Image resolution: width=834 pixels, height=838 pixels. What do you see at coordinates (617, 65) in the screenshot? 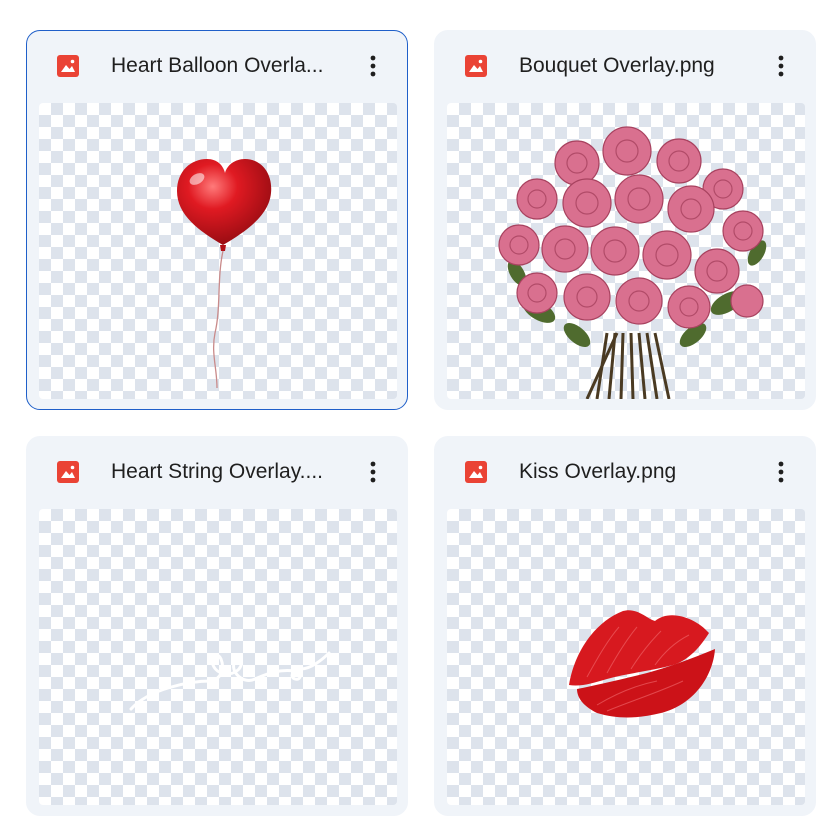
I see `file-name: Bouquet Overlay.png` at bounding box center [617, 65].